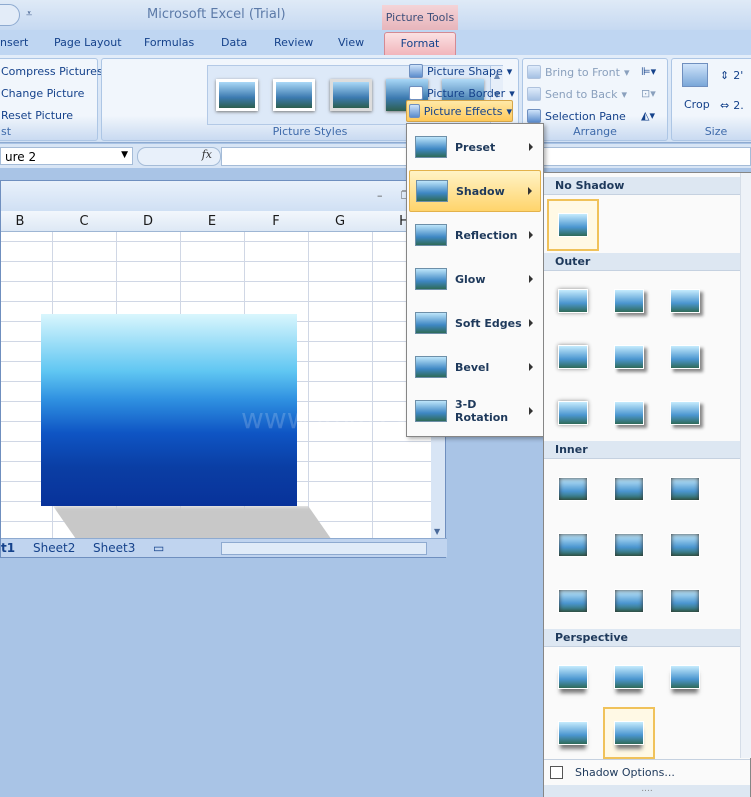 The image size is (751, 797). I want to click on send-to-back-button: Send to Back ▾, so click(577, 94).